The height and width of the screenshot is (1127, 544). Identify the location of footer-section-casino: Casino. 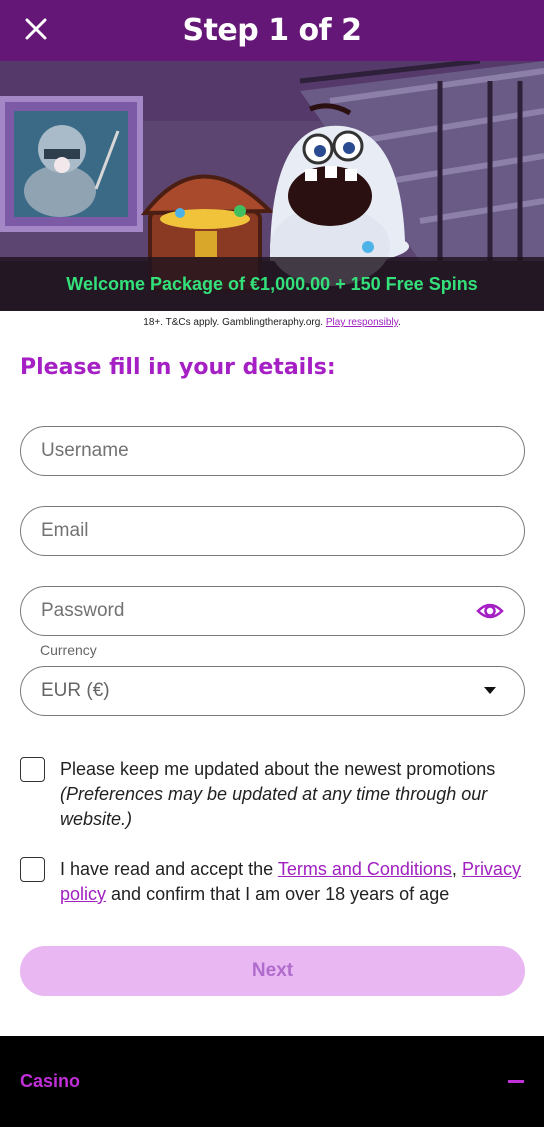
(50, 1081).